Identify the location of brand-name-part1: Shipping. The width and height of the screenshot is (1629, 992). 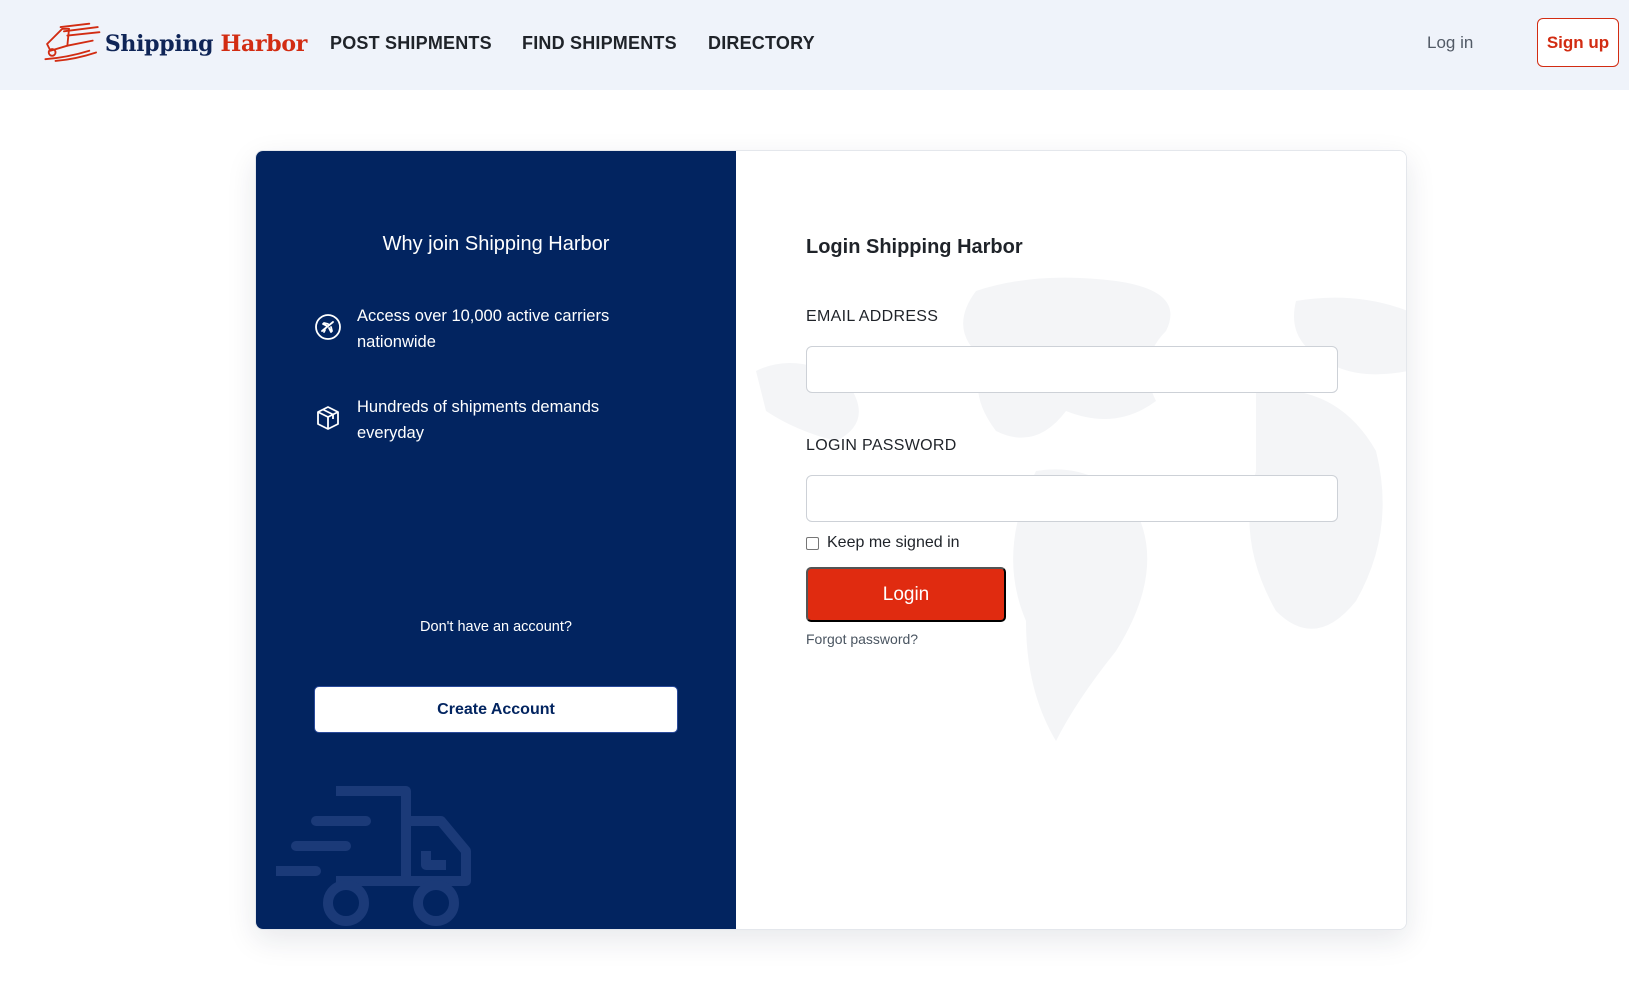
(159, 44).